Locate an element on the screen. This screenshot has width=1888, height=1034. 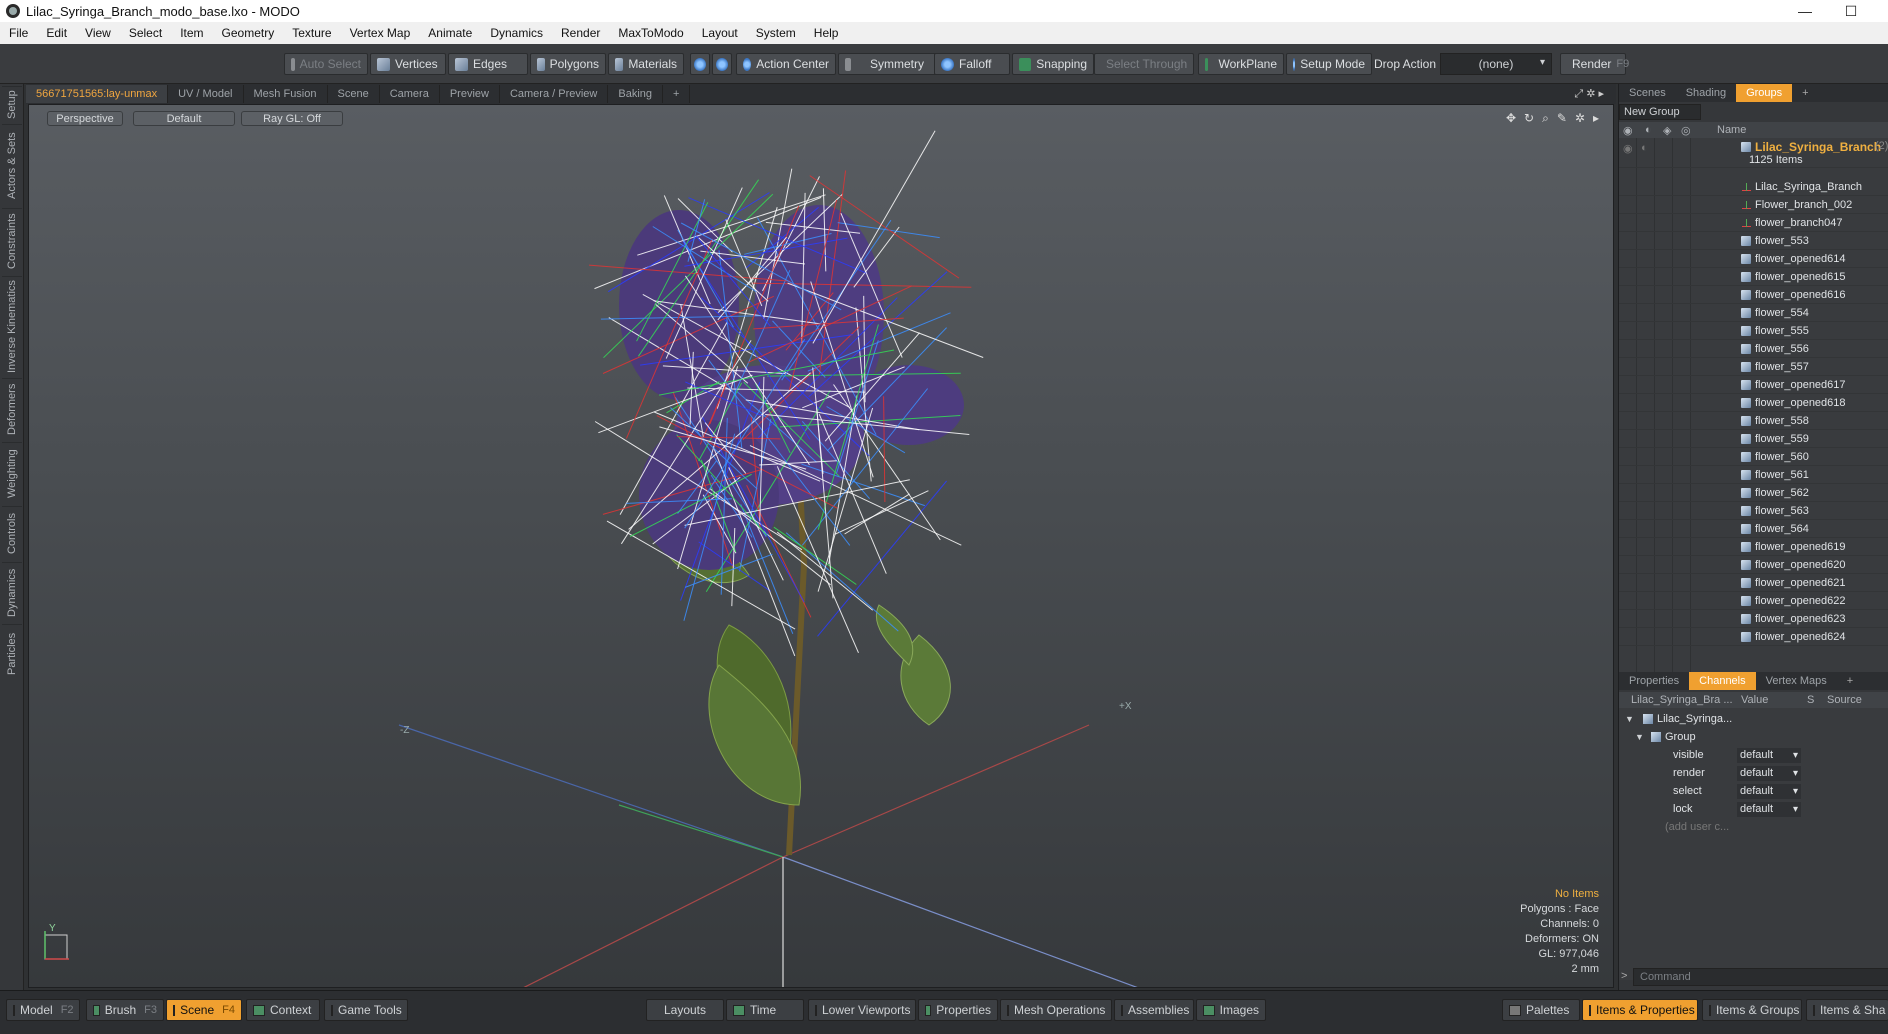
falloff-button: Falloff is located at coordinates (972, 64).